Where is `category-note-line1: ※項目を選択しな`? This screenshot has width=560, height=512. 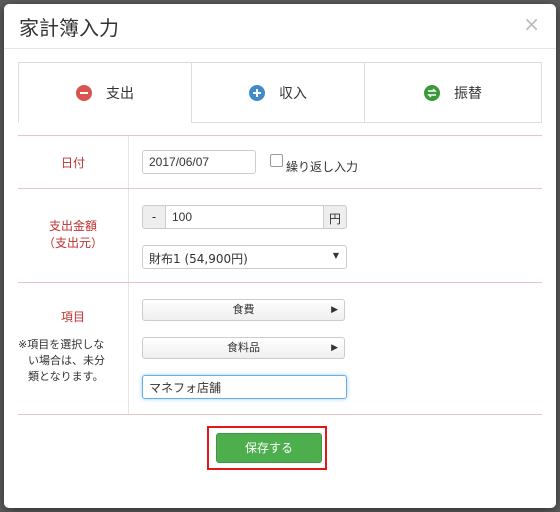 category-note-line1: ※項目を選択しな is located at coordinates (61, 344).